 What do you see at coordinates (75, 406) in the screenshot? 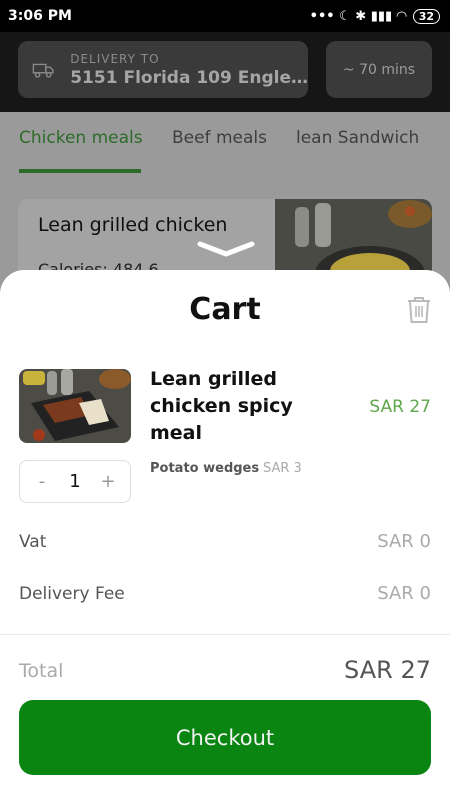
I see `cart-item-image` at bounding box center [75, 406].